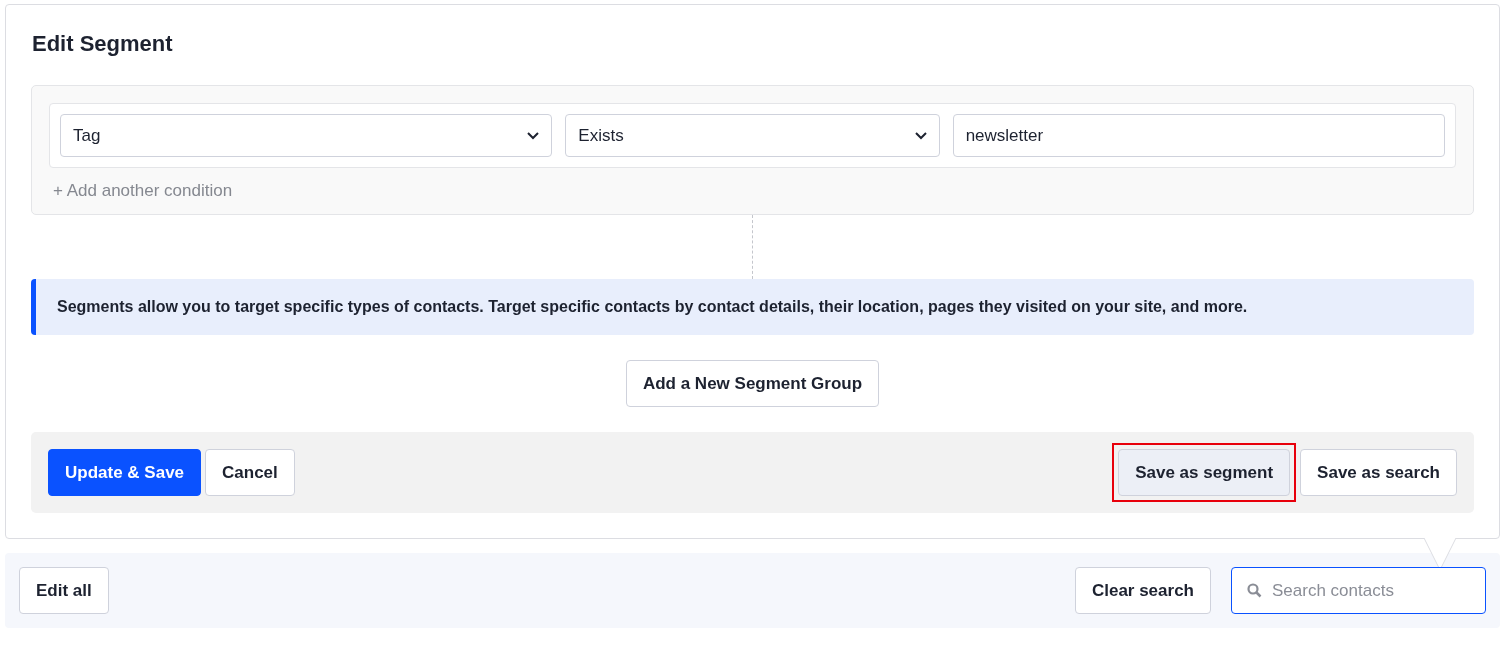 This screenshot has height=645, width=1505. Describe the element at coordinates (1254, 590) in the screenshot. I see `search-icon` at that location.